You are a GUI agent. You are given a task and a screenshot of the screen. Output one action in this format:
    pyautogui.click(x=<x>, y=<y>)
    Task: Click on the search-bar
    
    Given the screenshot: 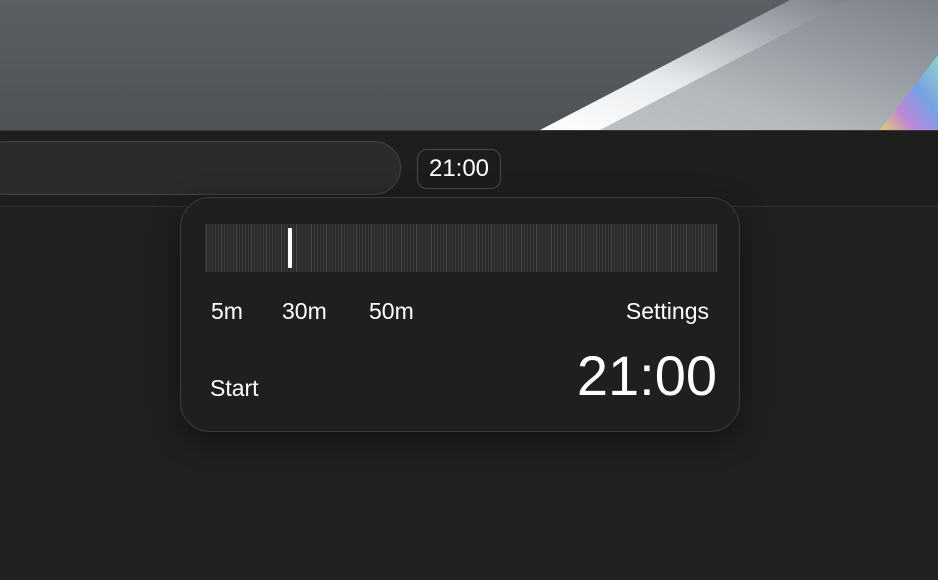 What is the action you would take?
    pyautogui.click(x=200, y=168)
    